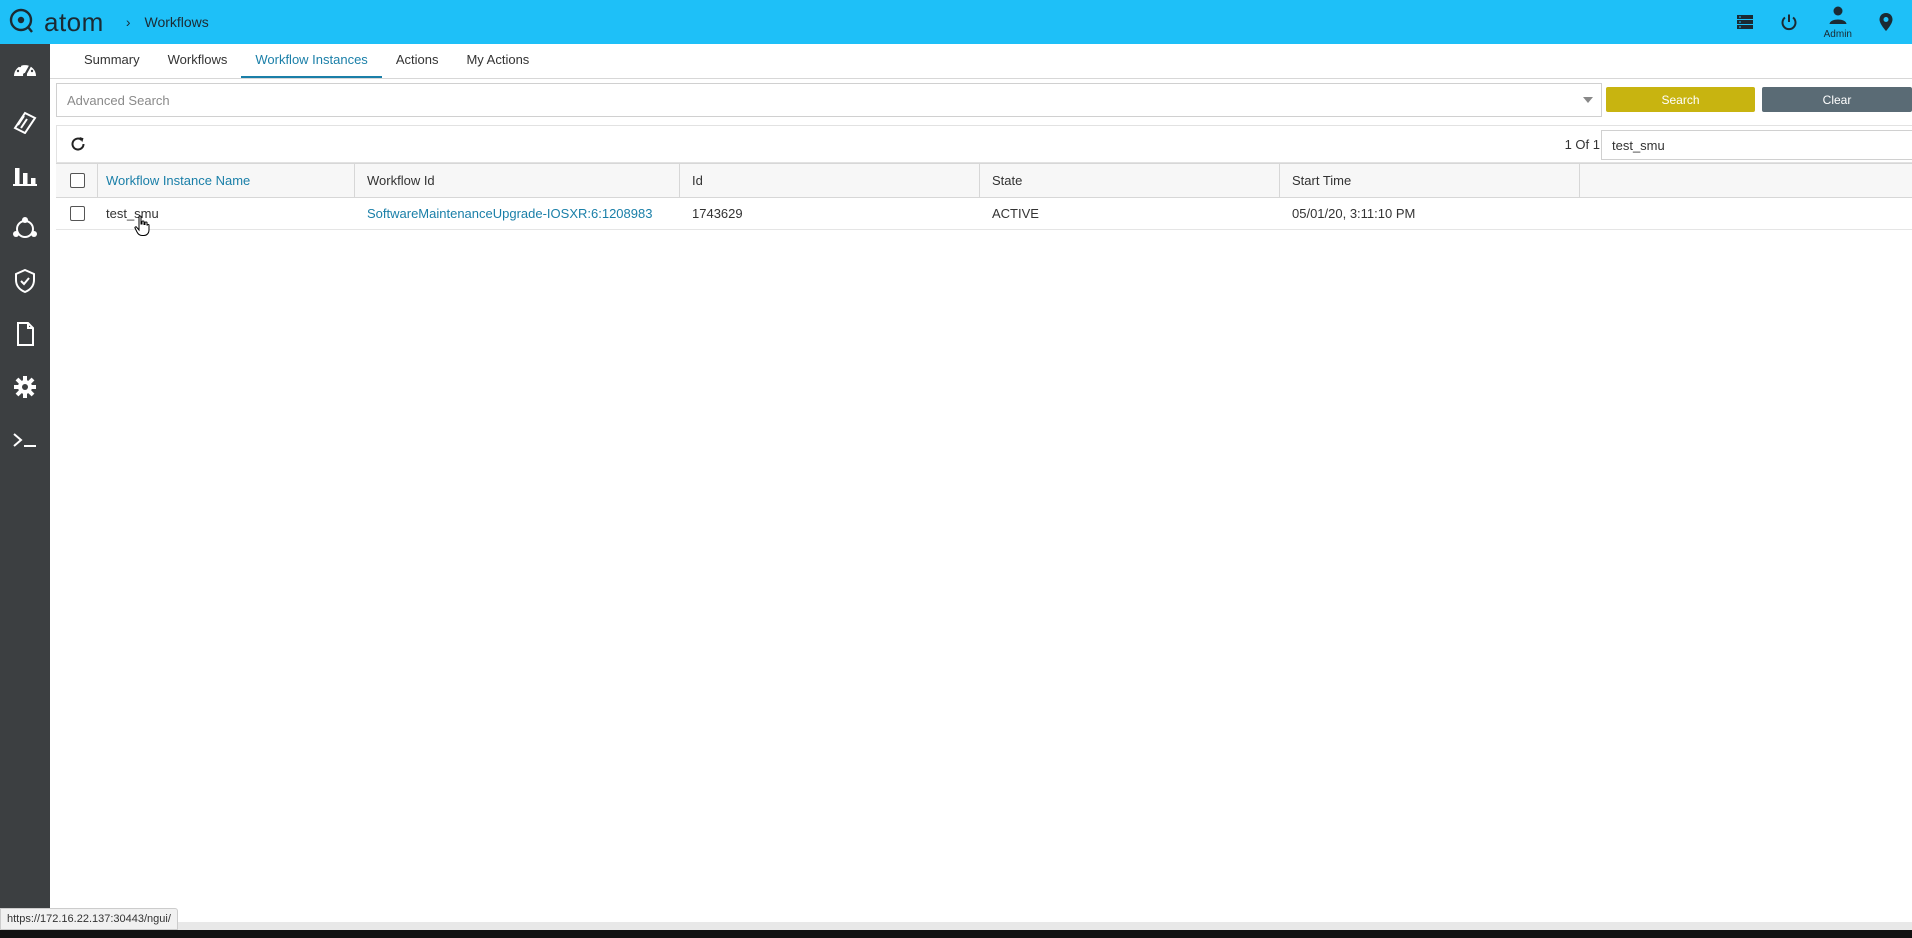 The height and width of the screenshot is (938, 1912). I want to click on column-header-filler, so click(1746, 180).